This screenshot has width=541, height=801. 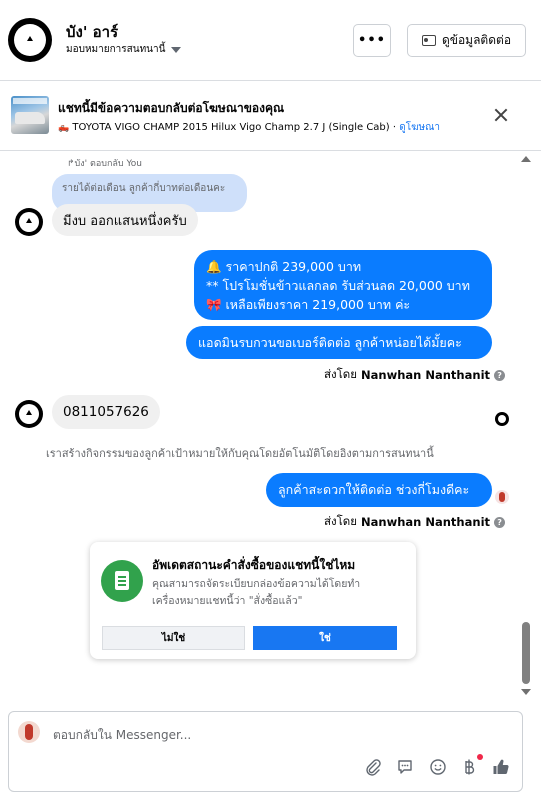 I want to click on ad-banner-title: แชทนี้มีข้อความตอบกลับต่อโฆษณาของคุณ, so click(x=171, y=108).